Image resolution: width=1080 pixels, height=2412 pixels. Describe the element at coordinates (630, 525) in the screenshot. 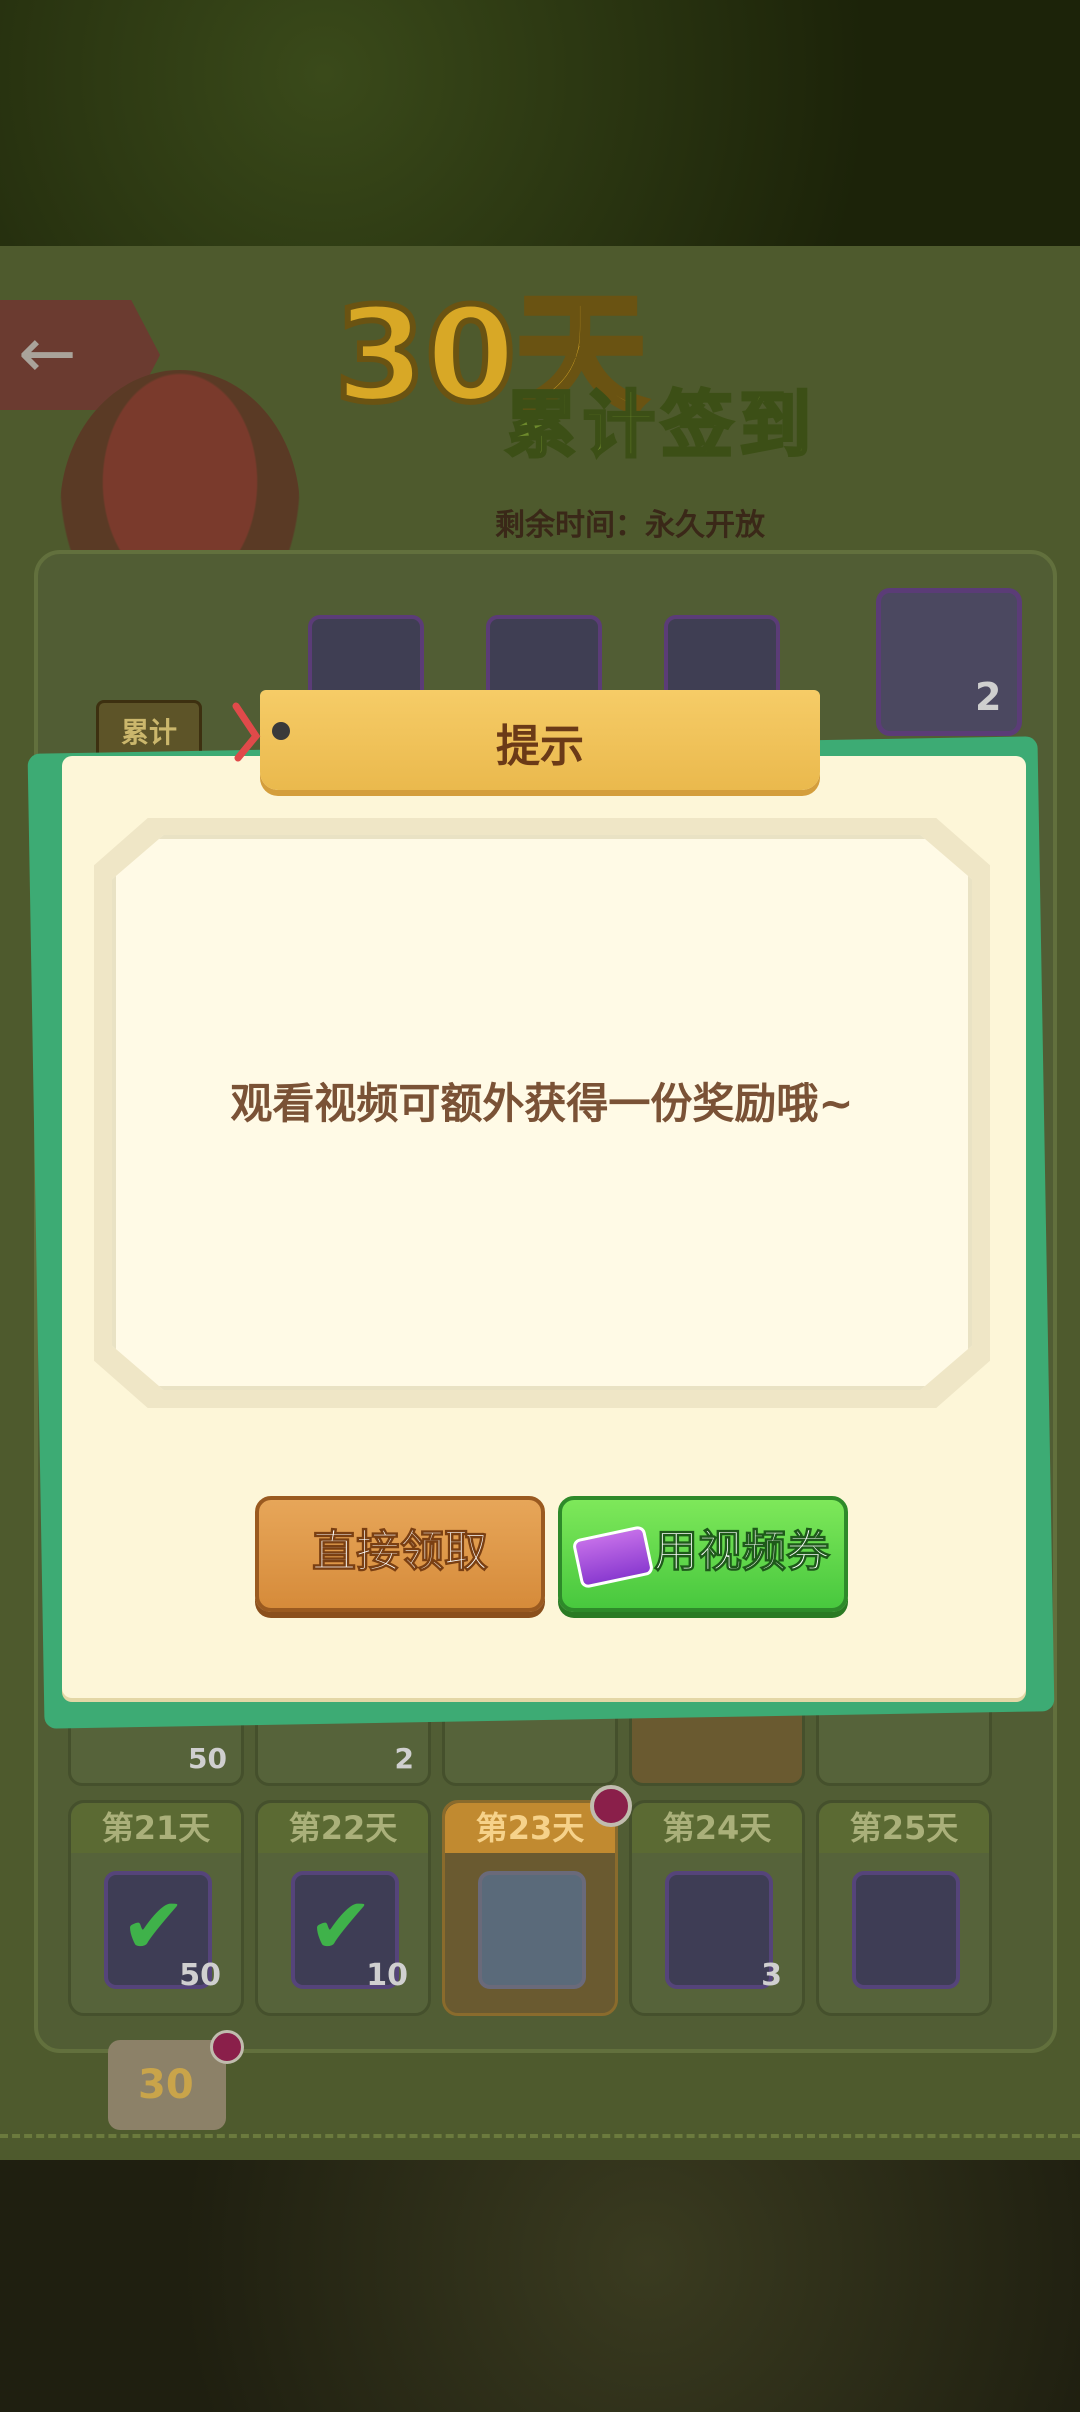

I see `remaining-time-label: 剩余时间：永久开放` at that location.